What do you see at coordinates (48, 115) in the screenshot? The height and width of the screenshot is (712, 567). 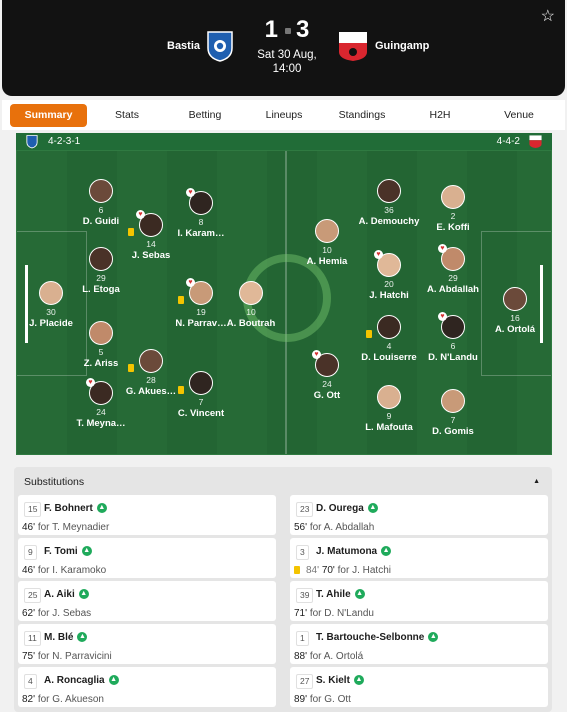 I see `tab-summary: Summary` at bounding box center [48, 115].